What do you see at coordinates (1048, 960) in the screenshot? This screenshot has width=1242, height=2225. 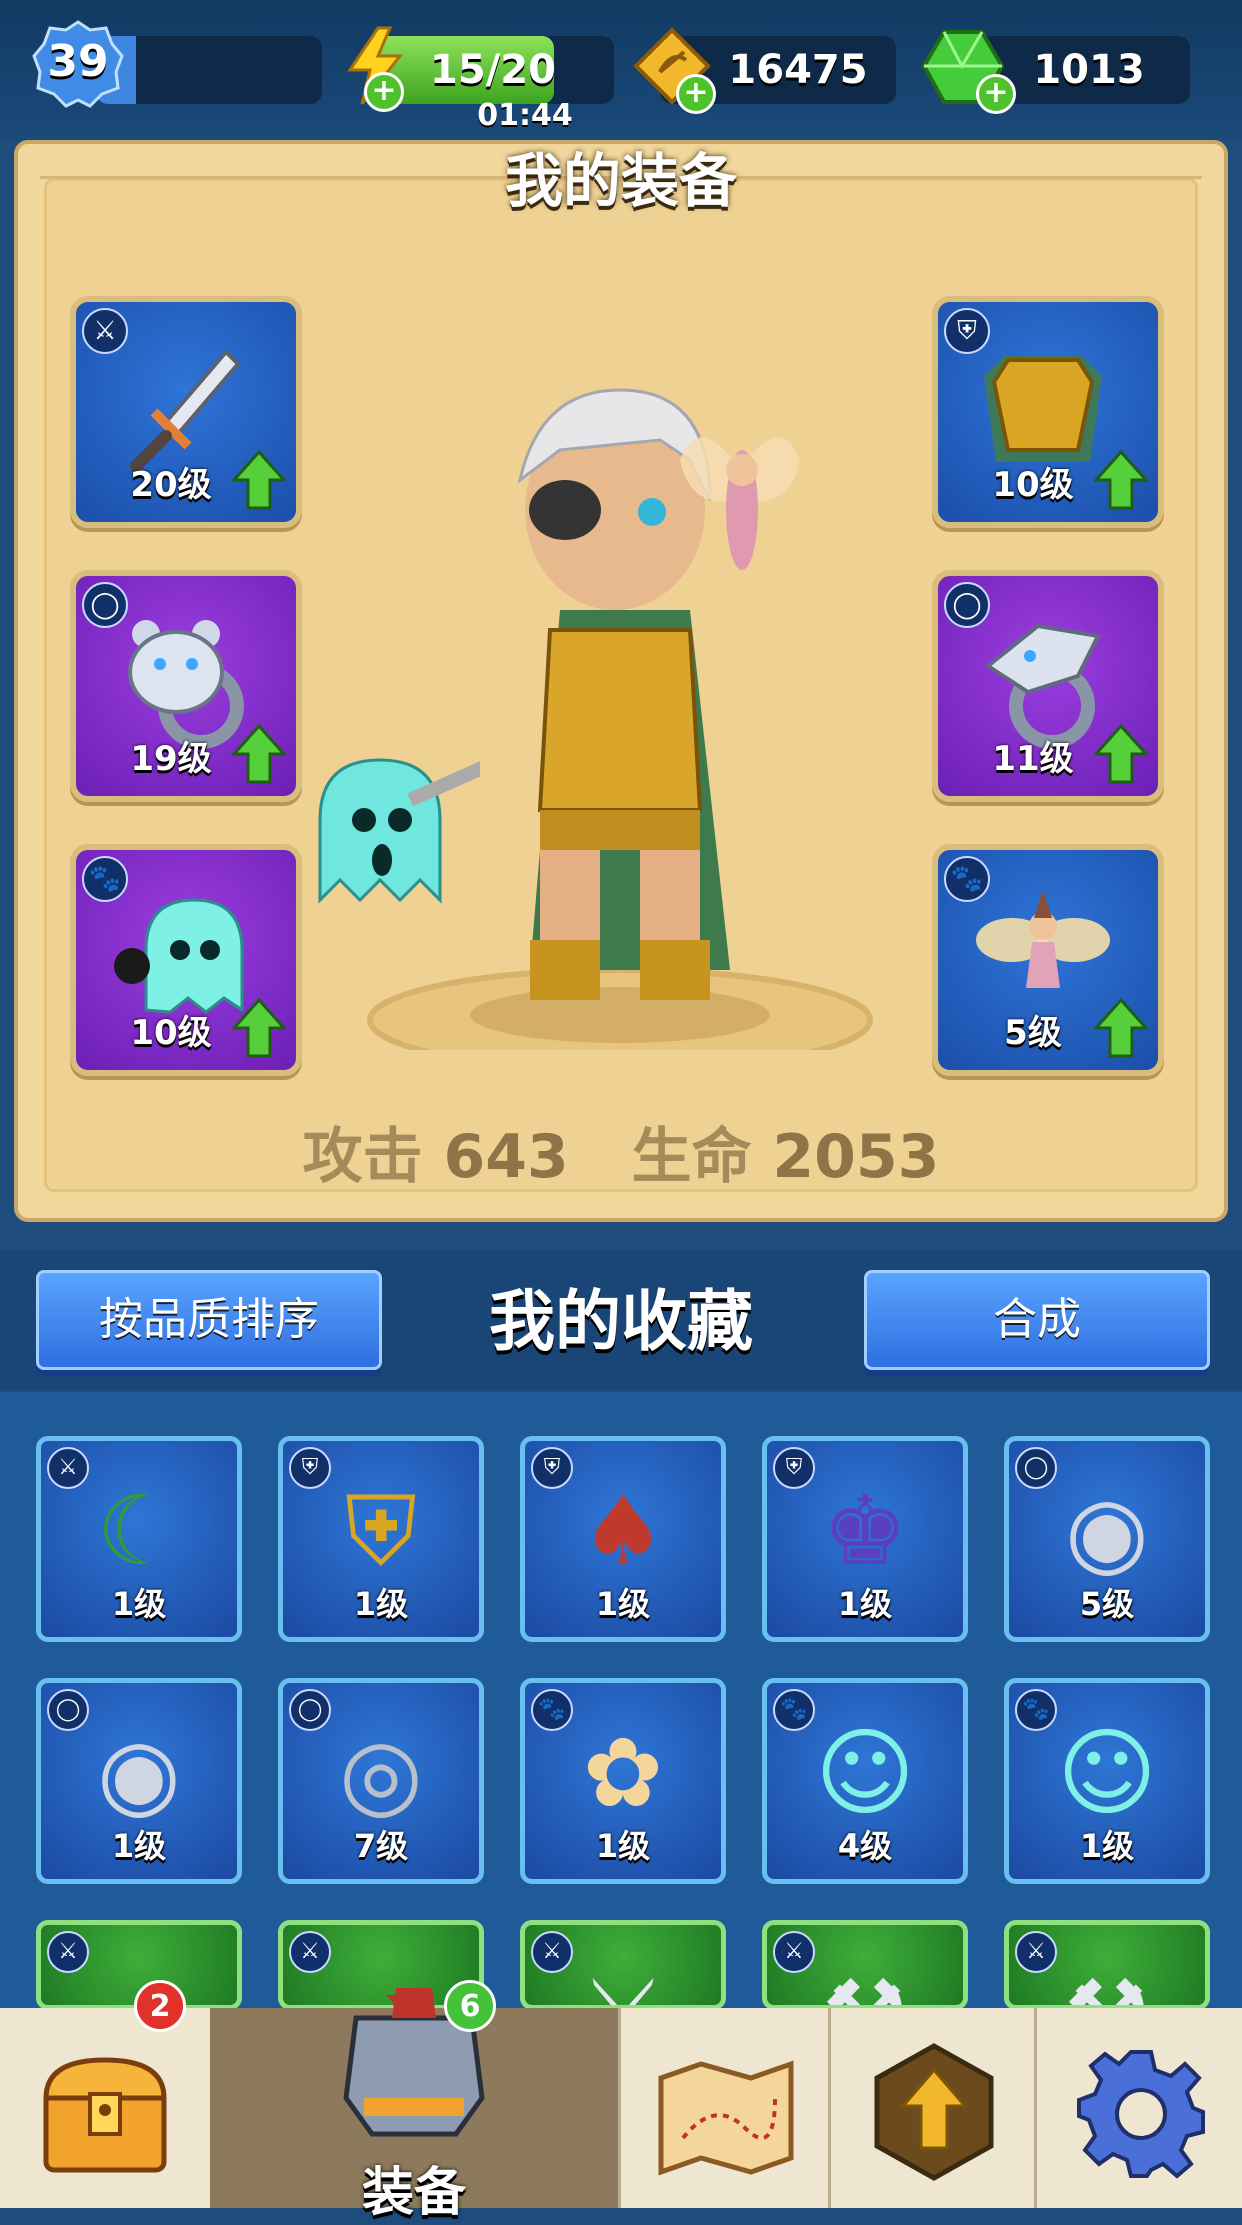 I see `equipped-pet-slot-2: 🐾 5级` at bounding box center [1048, 960].